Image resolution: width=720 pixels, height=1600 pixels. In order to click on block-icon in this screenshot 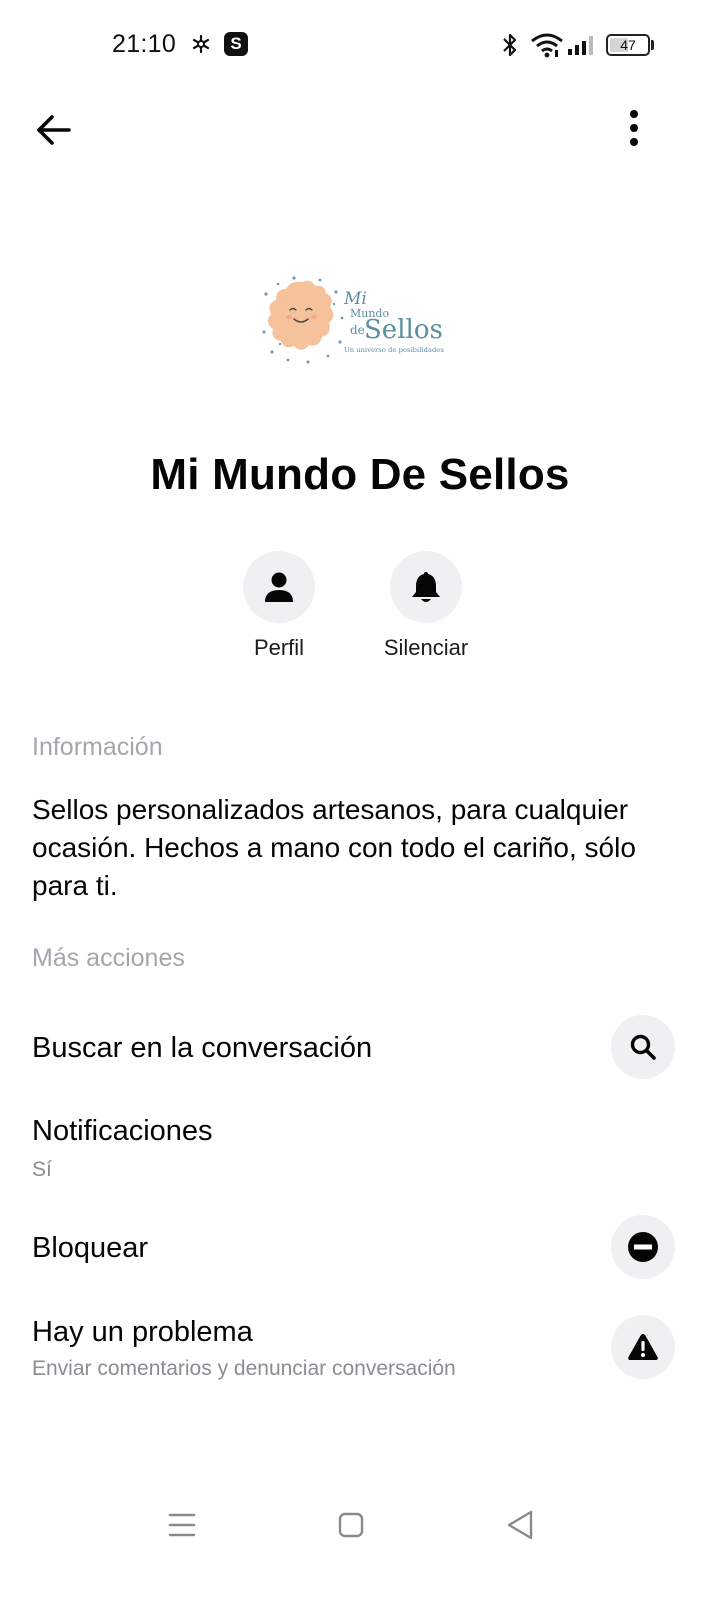, I will do `click(643, 1247)`.